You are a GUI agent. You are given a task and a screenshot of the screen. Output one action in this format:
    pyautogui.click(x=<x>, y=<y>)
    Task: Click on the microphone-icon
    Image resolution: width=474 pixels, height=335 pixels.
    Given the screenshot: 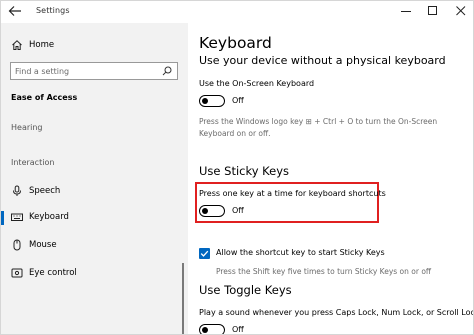 What is the action you would take?
    pyautogui.click(x=17, y=191)
    